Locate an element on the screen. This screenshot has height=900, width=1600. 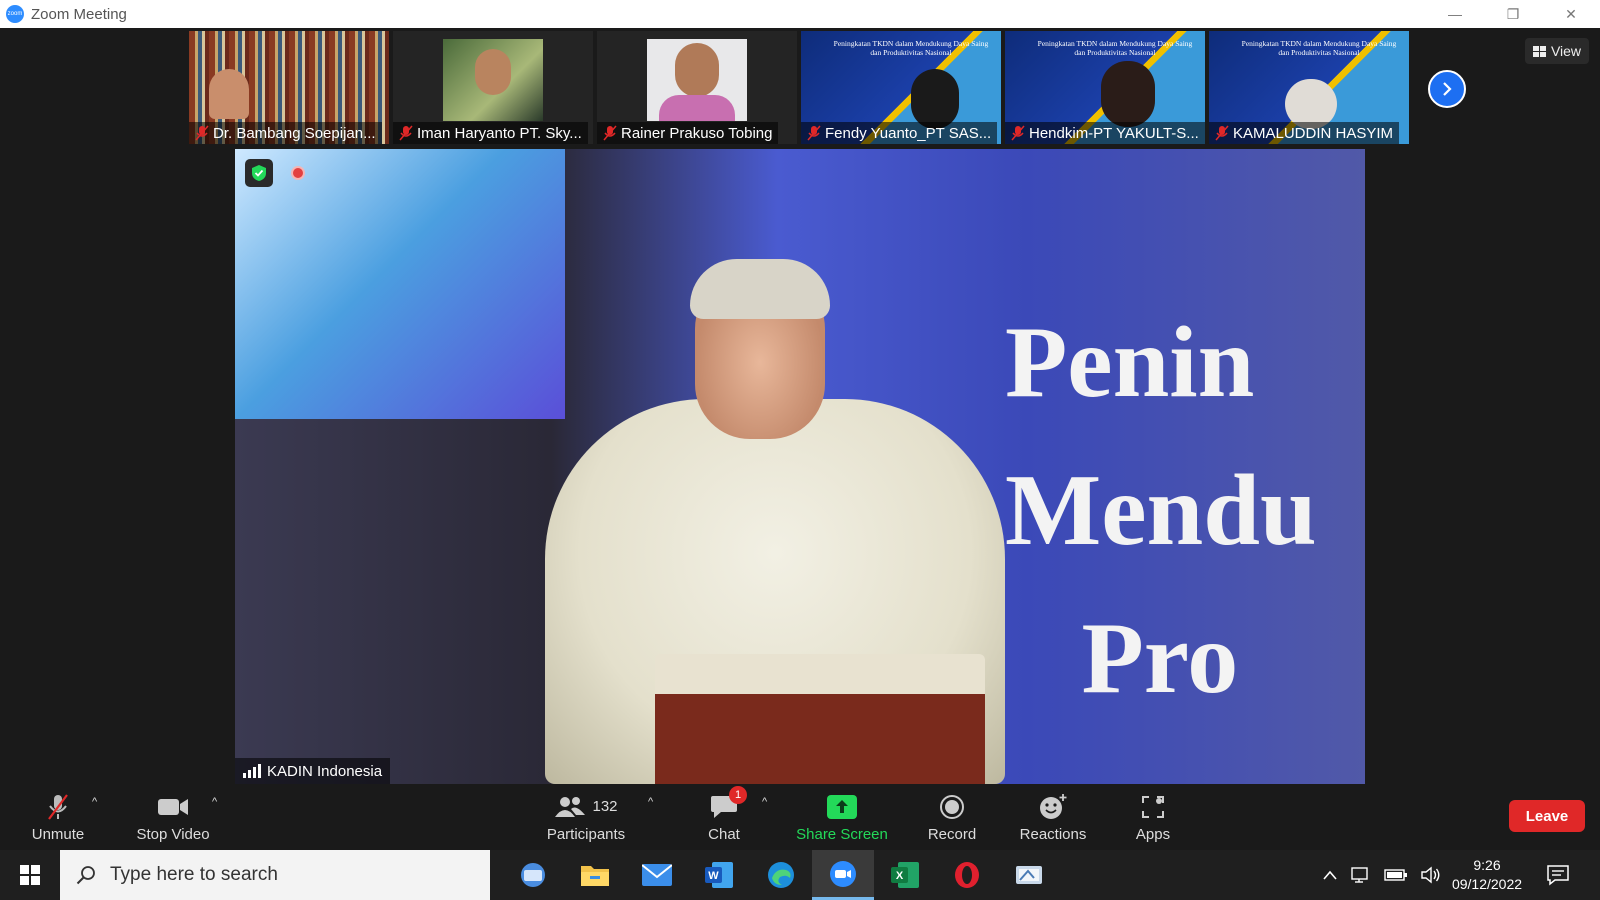
taskbar-app: W is located at coordinates (719, 875).